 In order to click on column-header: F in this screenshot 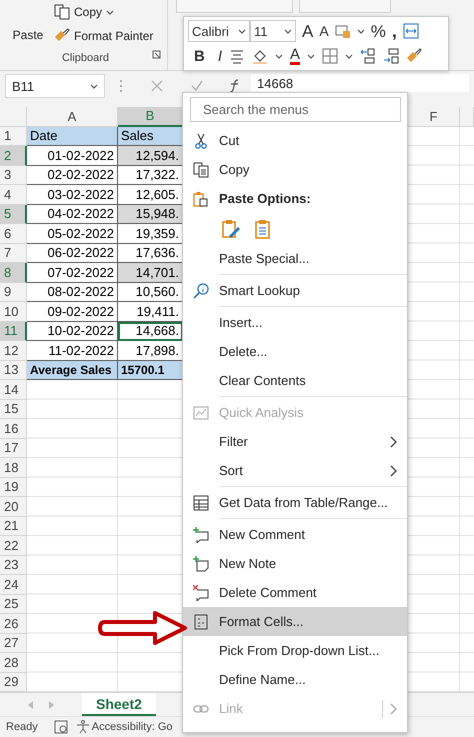, I will do `click(434, 116)`.